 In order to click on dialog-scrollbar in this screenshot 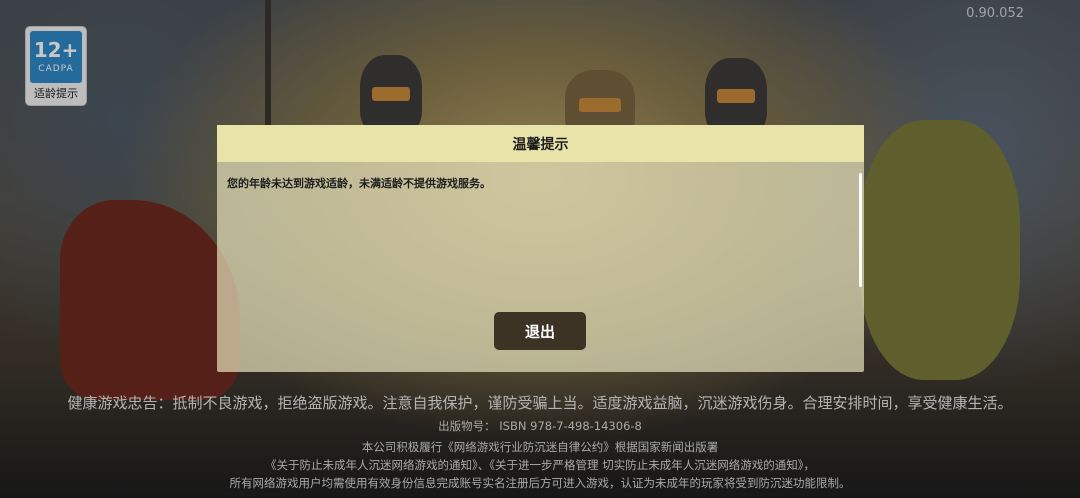, I will do `click(860, 230)`.